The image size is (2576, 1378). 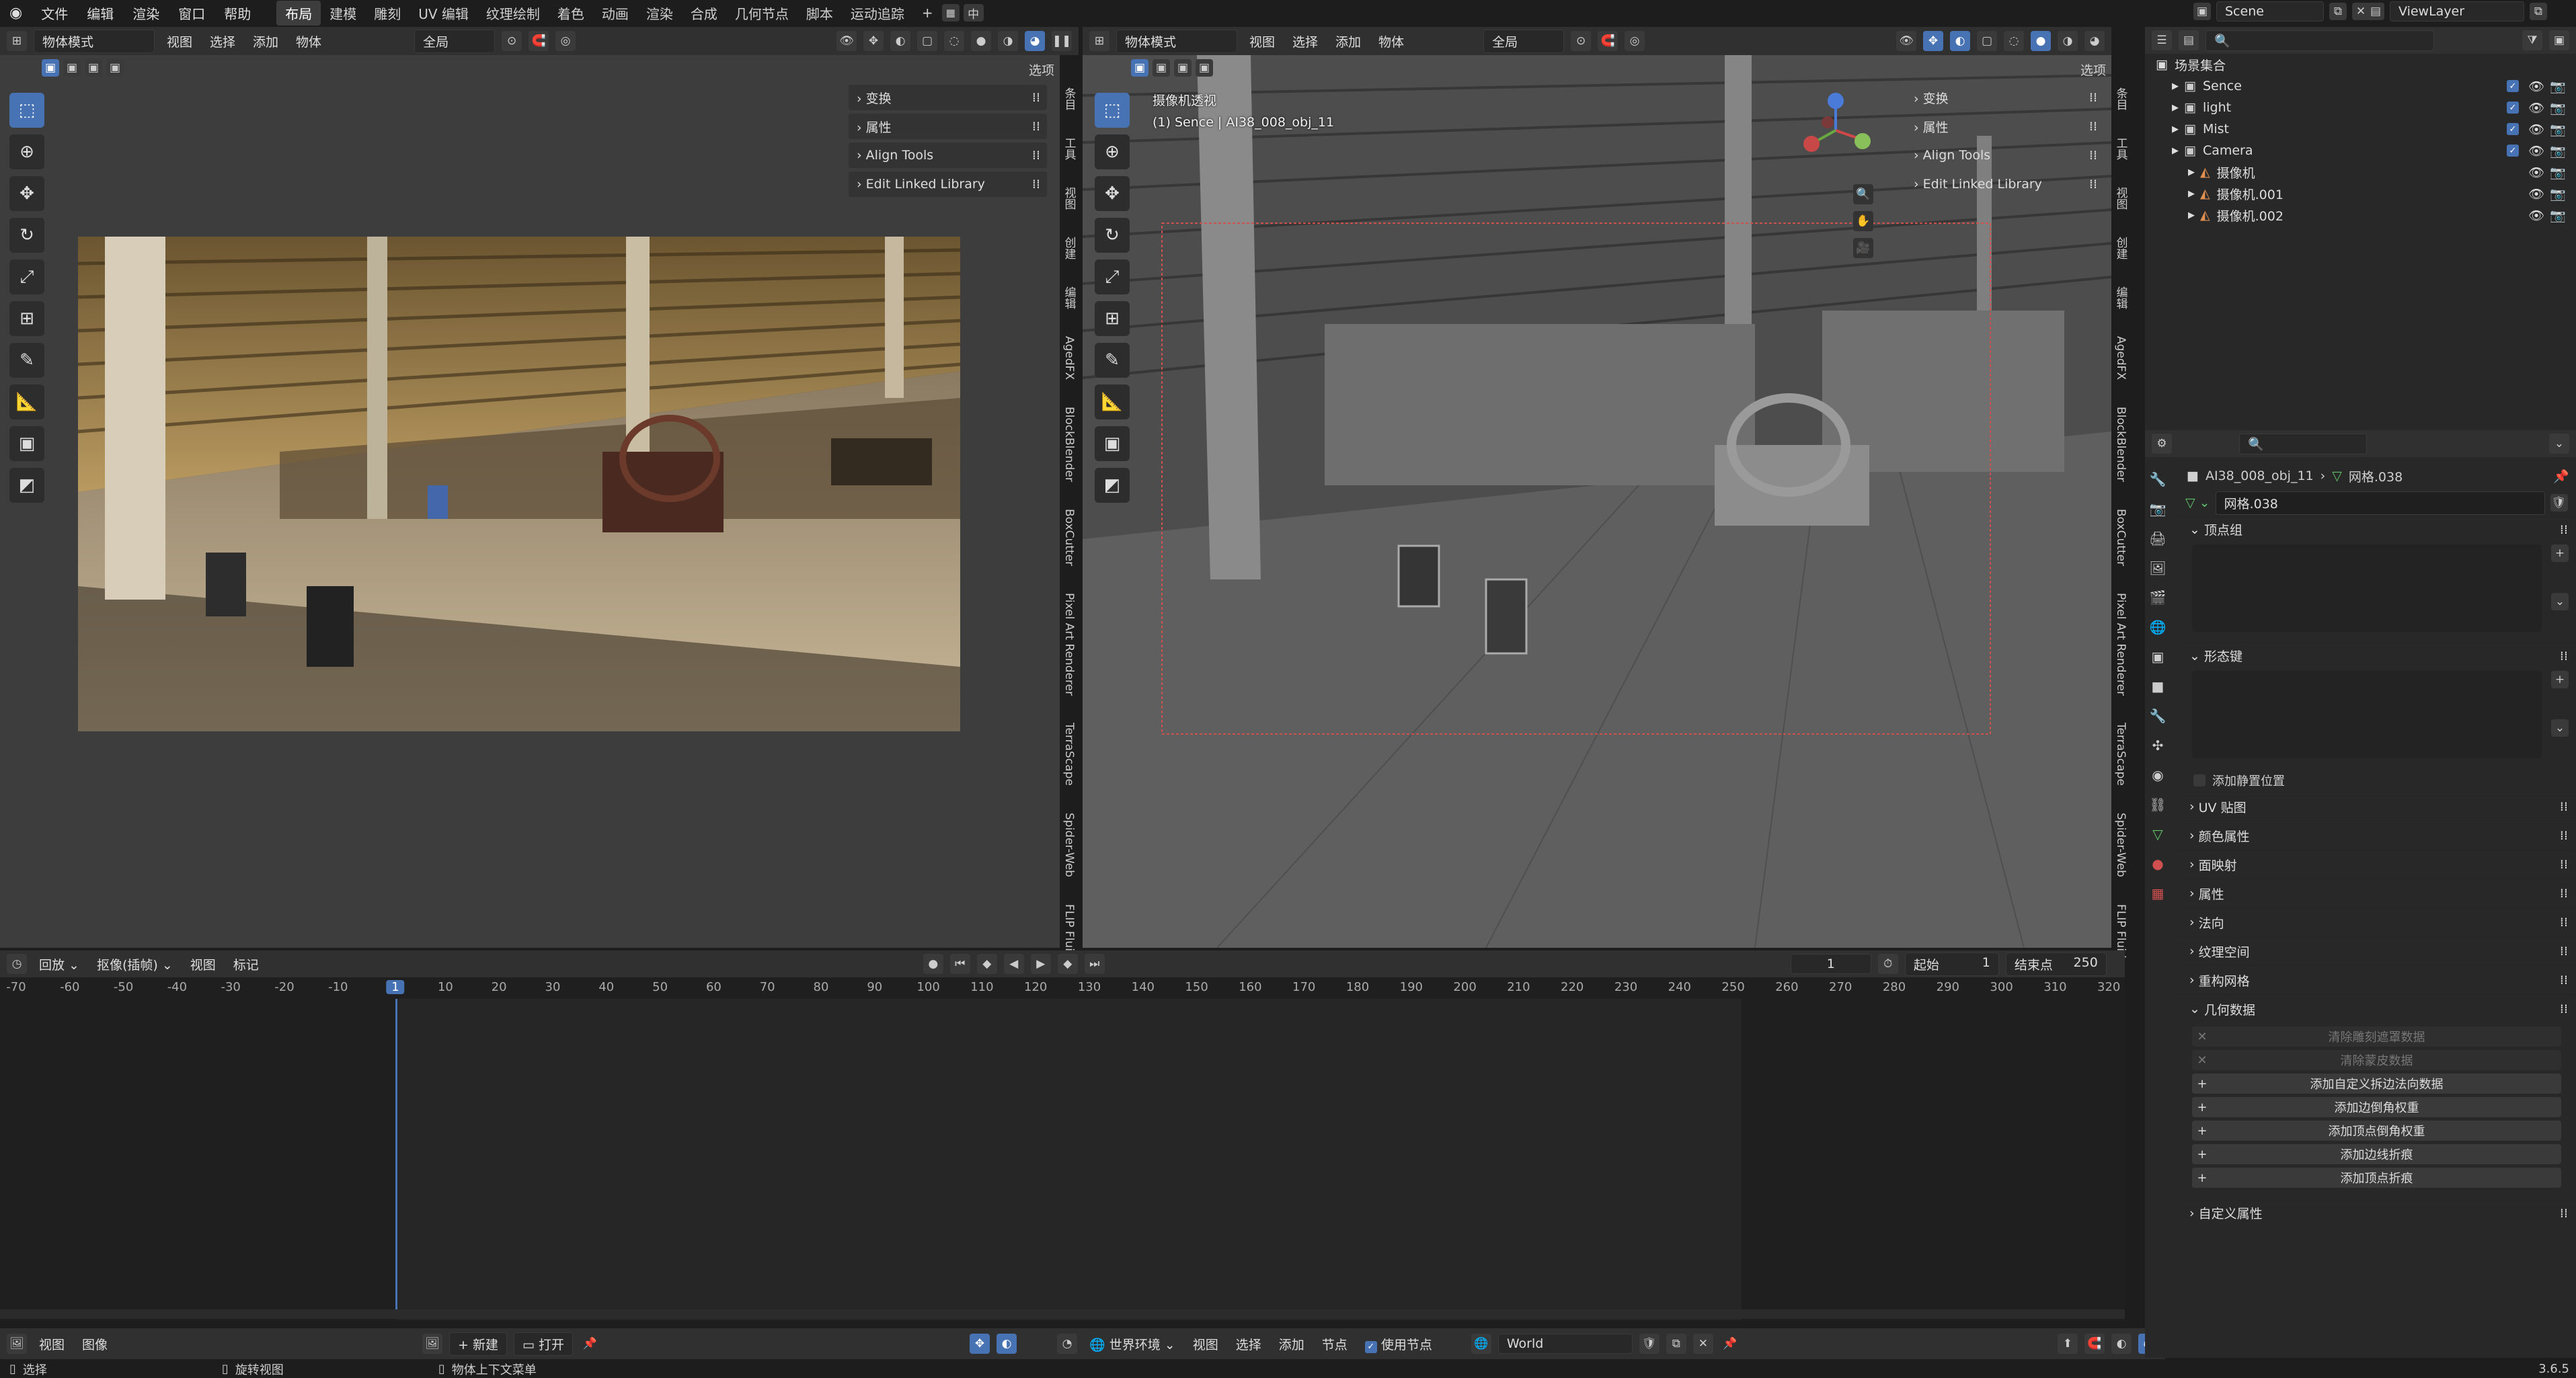 I want to click on render-region-icon: ◩, so click(x=26, y=485).